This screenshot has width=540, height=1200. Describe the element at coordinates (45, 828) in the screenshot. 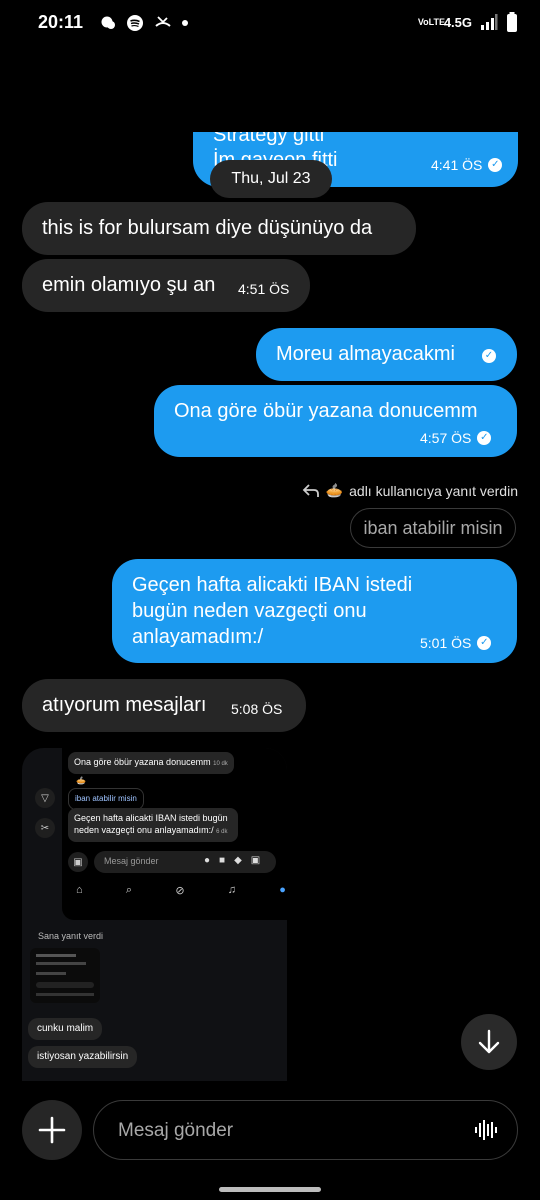

I see `mini-scissors-icon: ✂` at that location.